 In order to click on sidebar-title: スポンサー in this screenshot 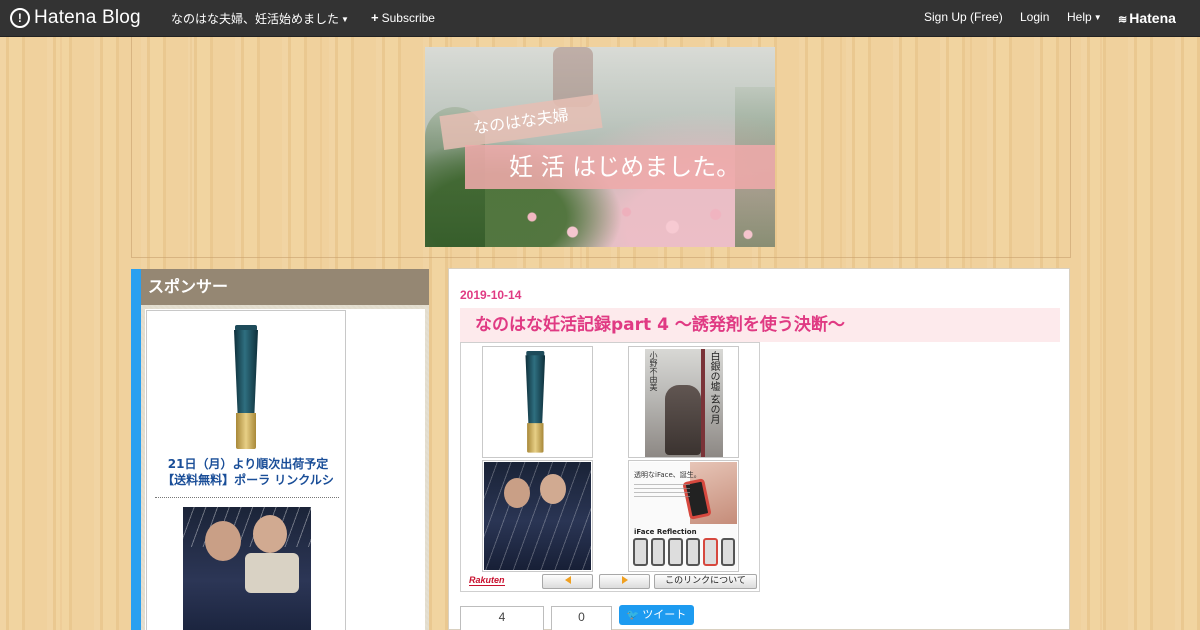, I will do `click(285, 287)`.